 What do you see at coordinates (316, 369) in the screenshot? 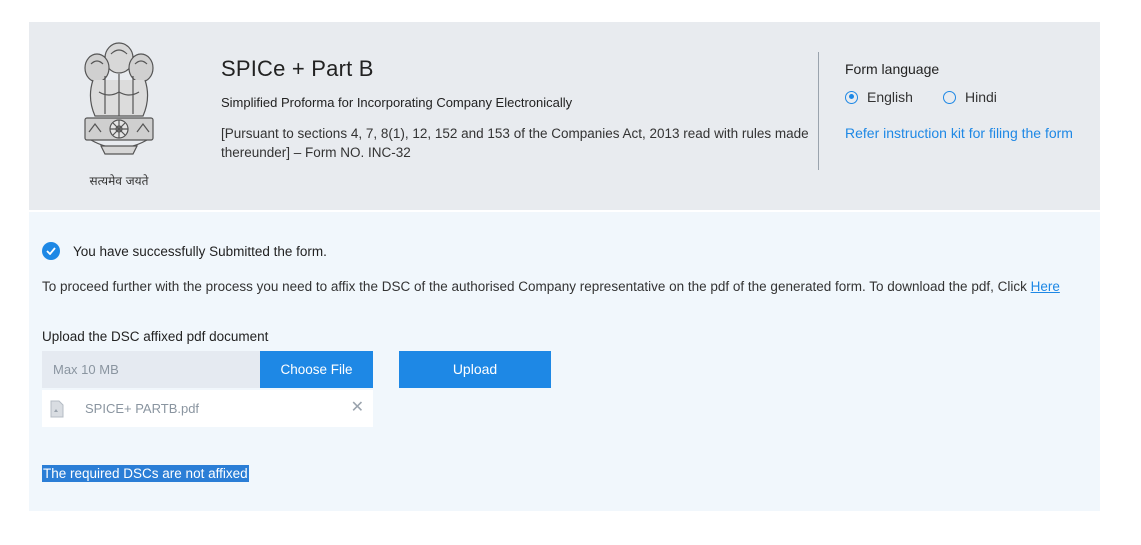
I see `choose-file-button: Choose File` at bounding box center [316, 369].